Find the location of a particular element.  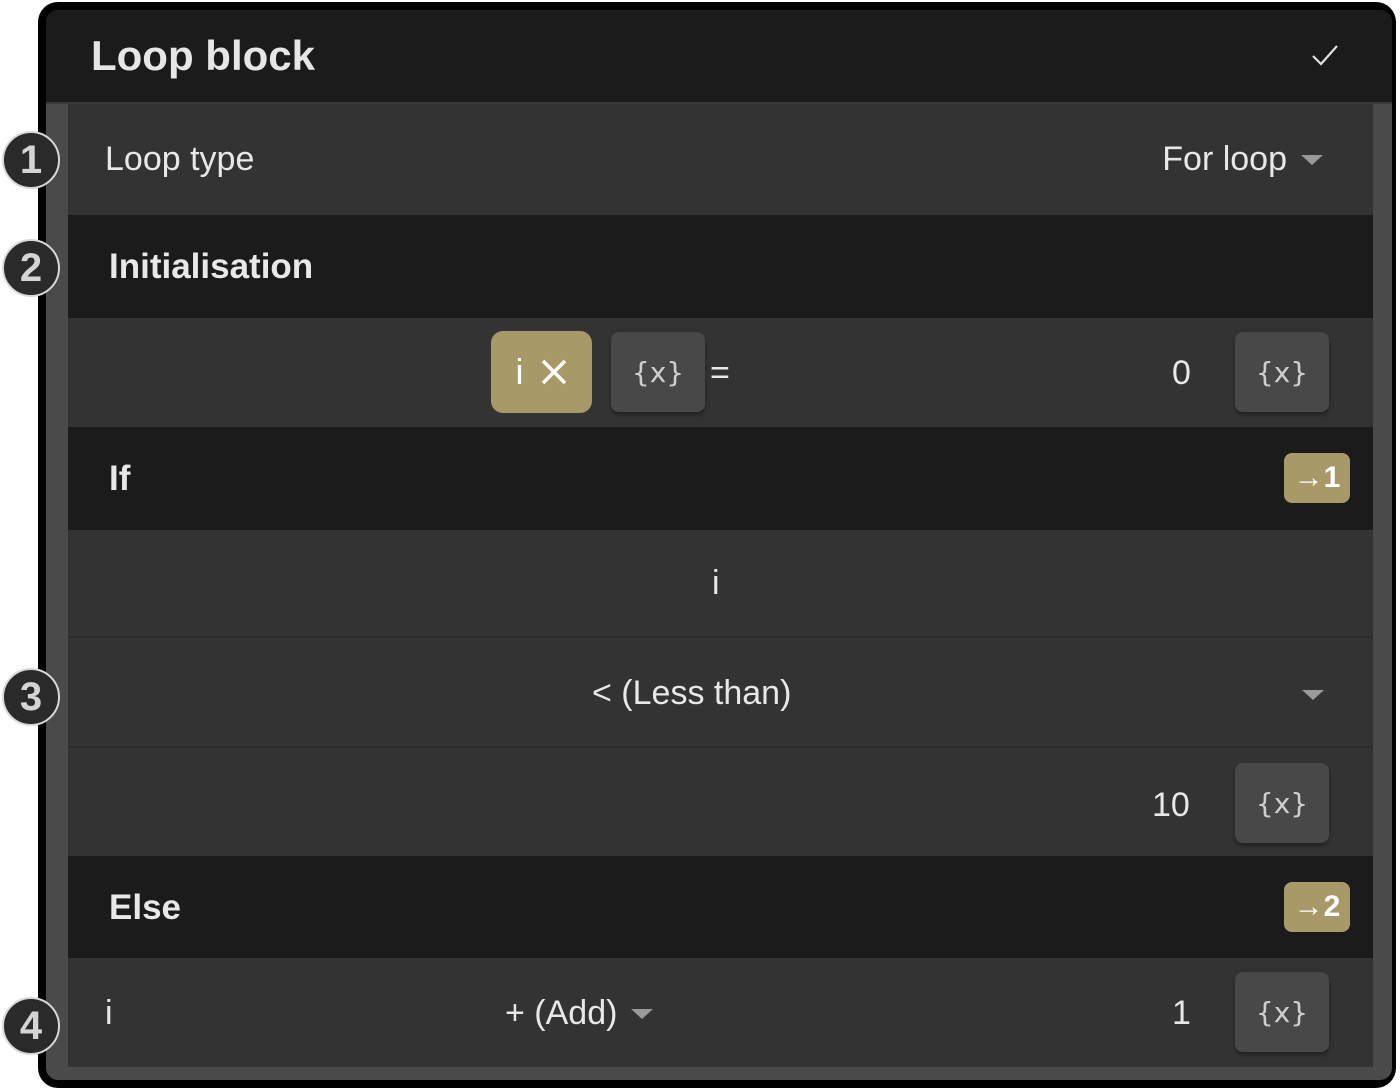

operator-value: < (Less than) is located at coordinates (691, 693).